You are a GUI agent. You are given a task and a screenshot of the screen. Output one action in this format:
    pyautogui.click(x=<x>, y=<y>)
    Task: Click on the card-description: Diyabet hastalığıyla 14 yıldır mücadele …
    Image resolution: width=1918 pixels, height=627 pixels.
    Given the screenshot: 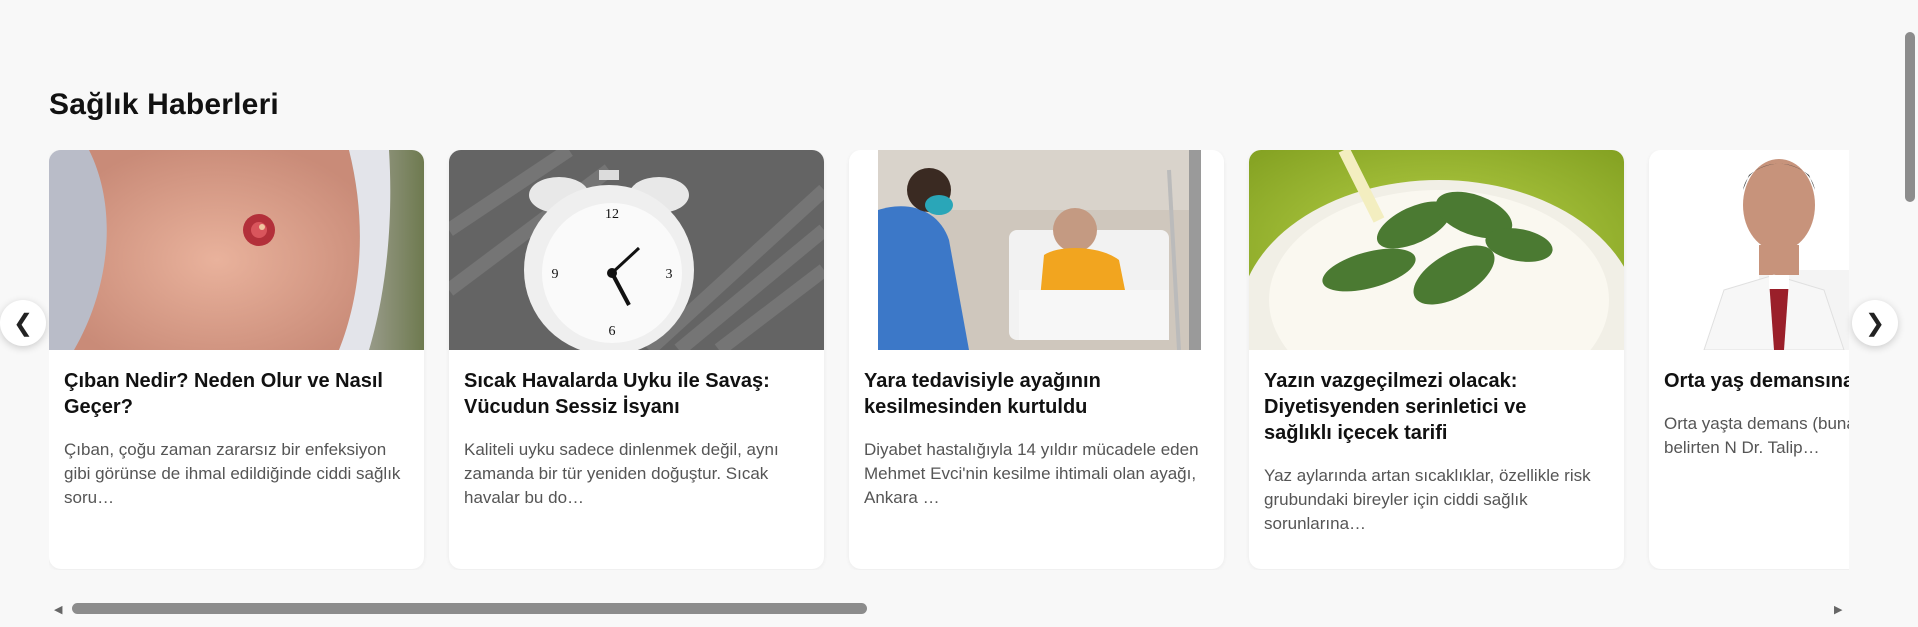 What is the action you would take?
    pyautogui.click(x=1031, y=473)
    